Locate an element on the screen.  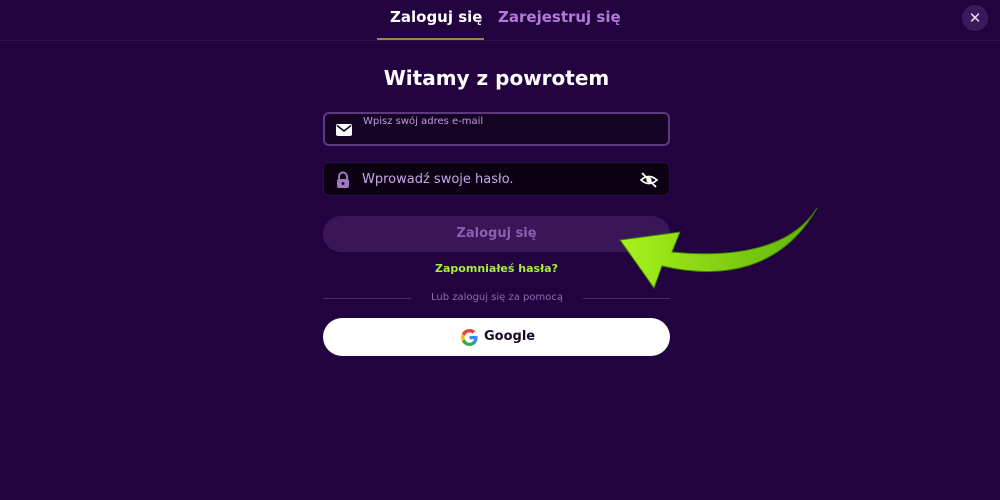
close-icon: ✕ is located at coordinates (975, 18).